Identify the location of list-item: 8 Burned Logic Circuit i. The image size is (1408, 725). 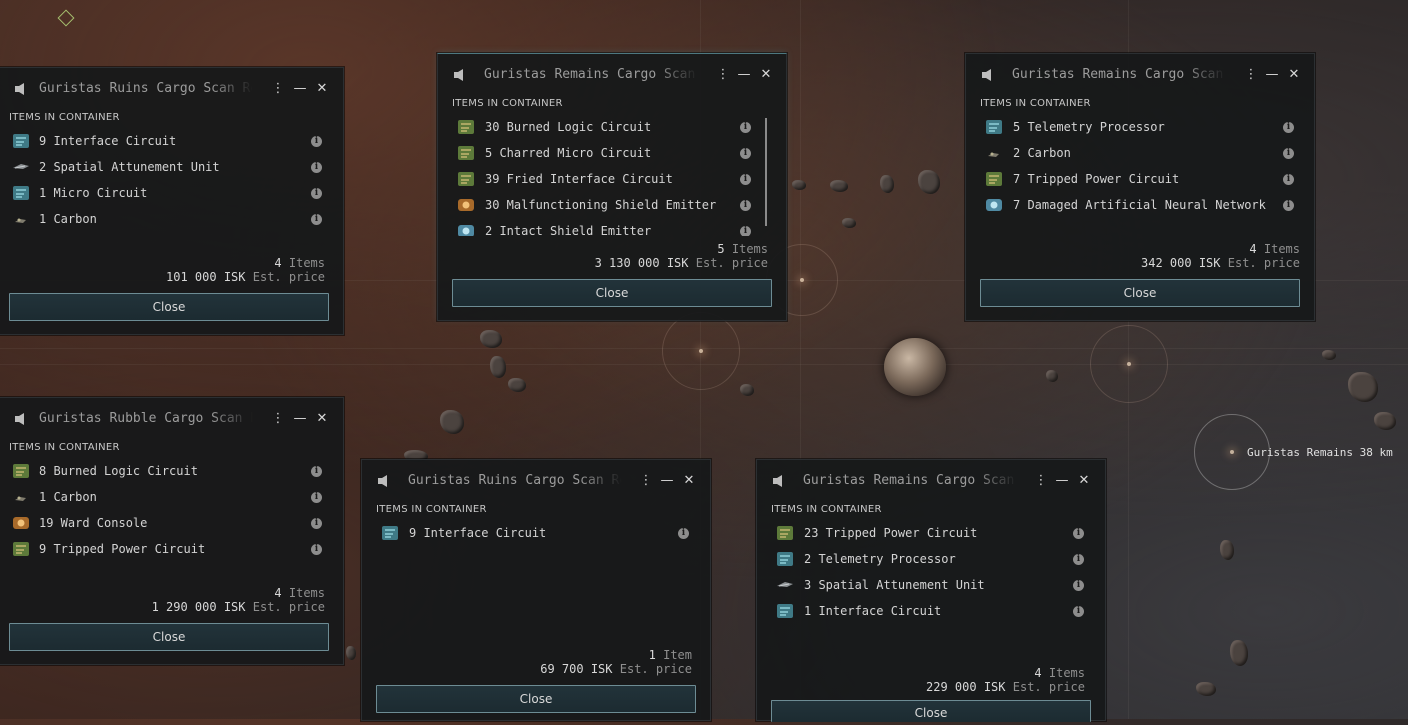
(171, 471).